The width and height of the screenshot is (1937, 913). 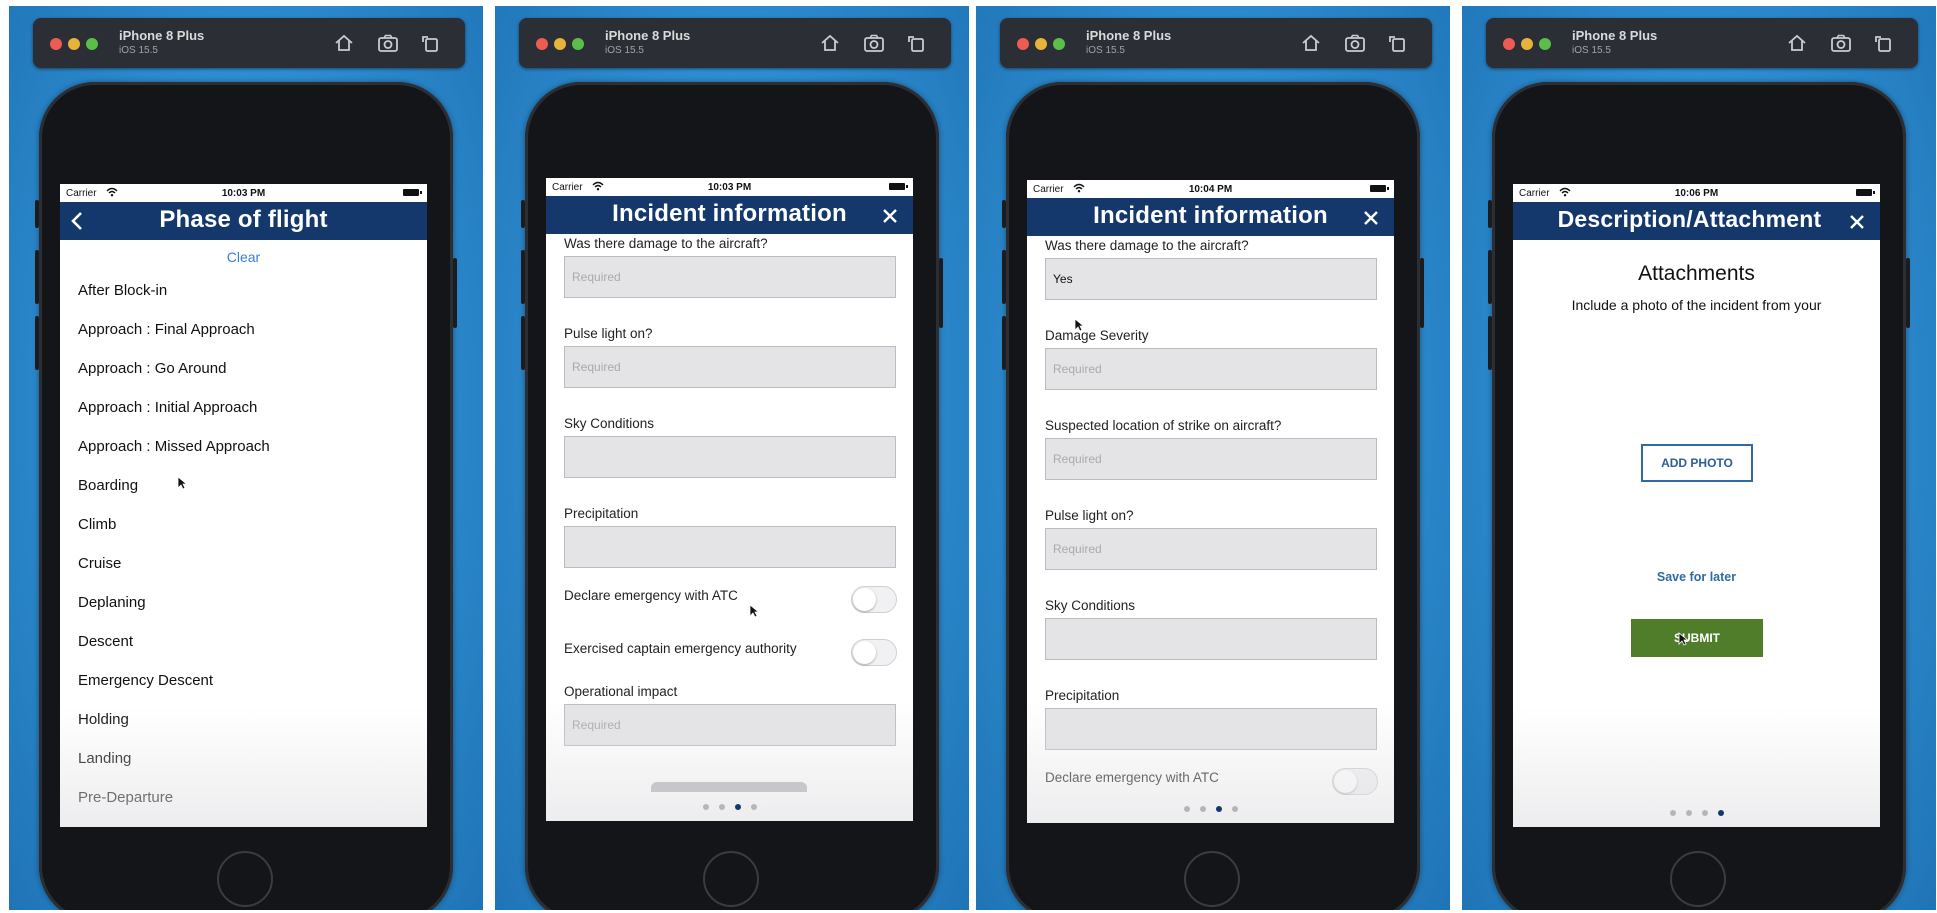 I want to click on device-name: iPhone 8 Plus, so click(x=1615, y=35).